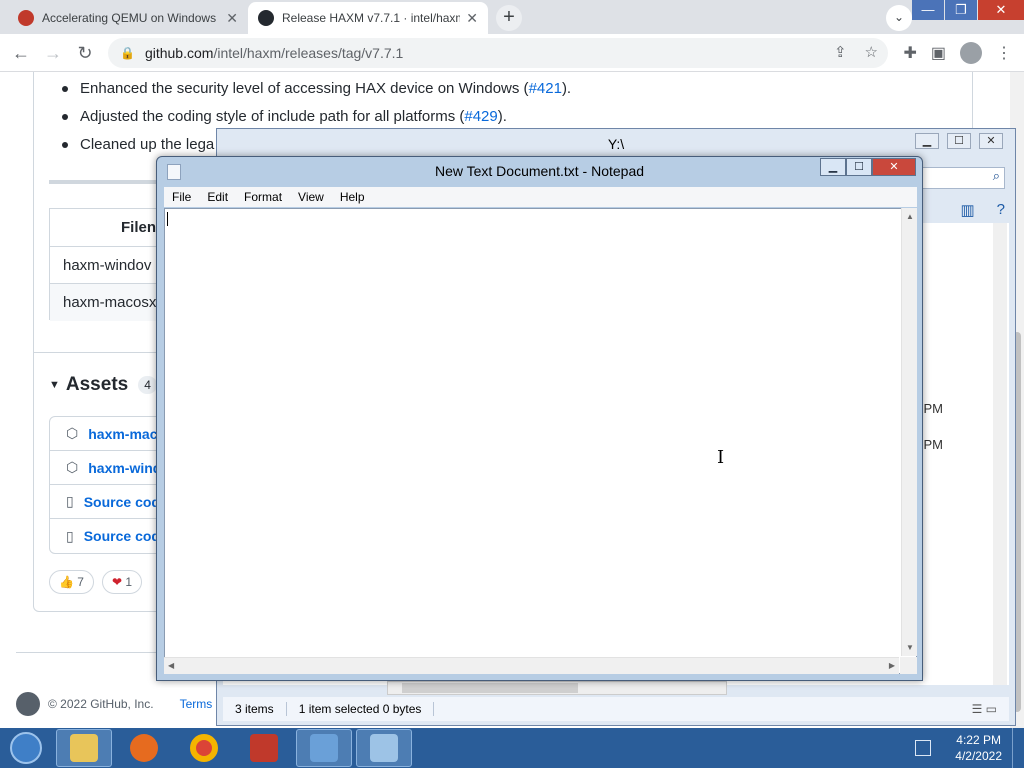 This screenshot has width=1024, height=768. Describe the element at coordinates (899, 18) in the screenshot. I see `tab-search-chevron-icon: ⌄` at that location.